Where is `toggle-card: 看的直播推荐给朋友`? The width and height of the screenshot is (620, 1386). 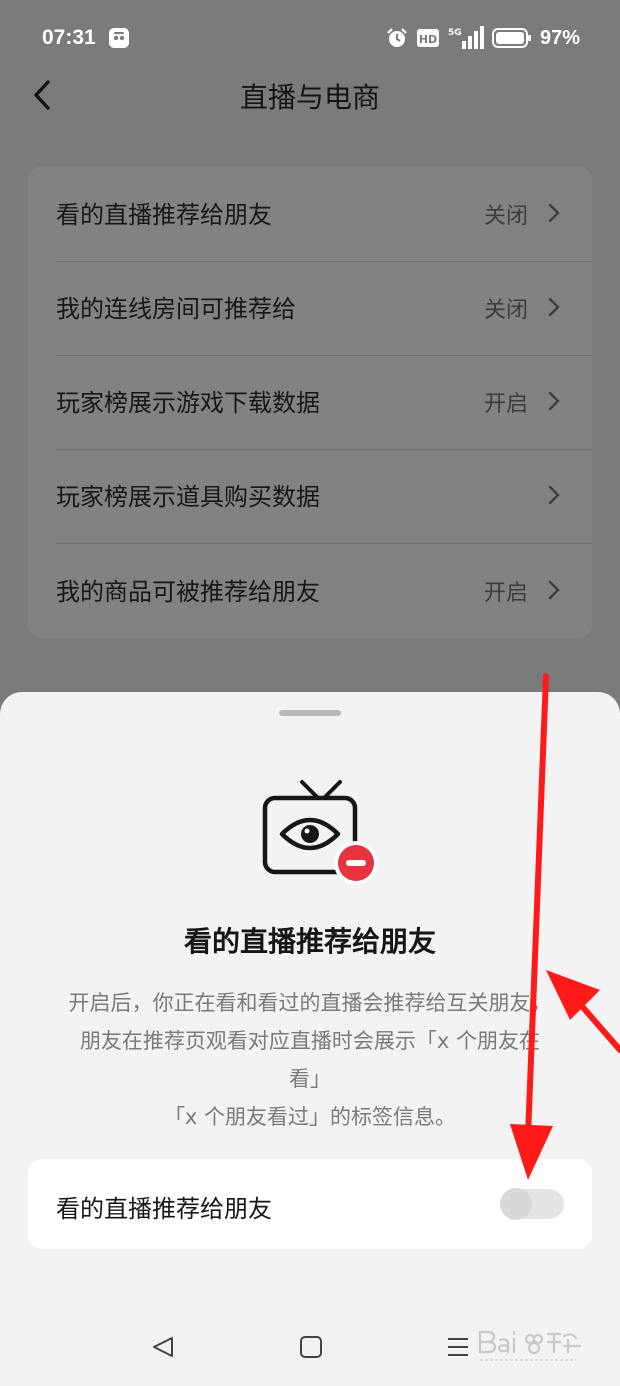 toggle-card: 看的直播推荐给朋友 is located at coordinates (310, 1204).